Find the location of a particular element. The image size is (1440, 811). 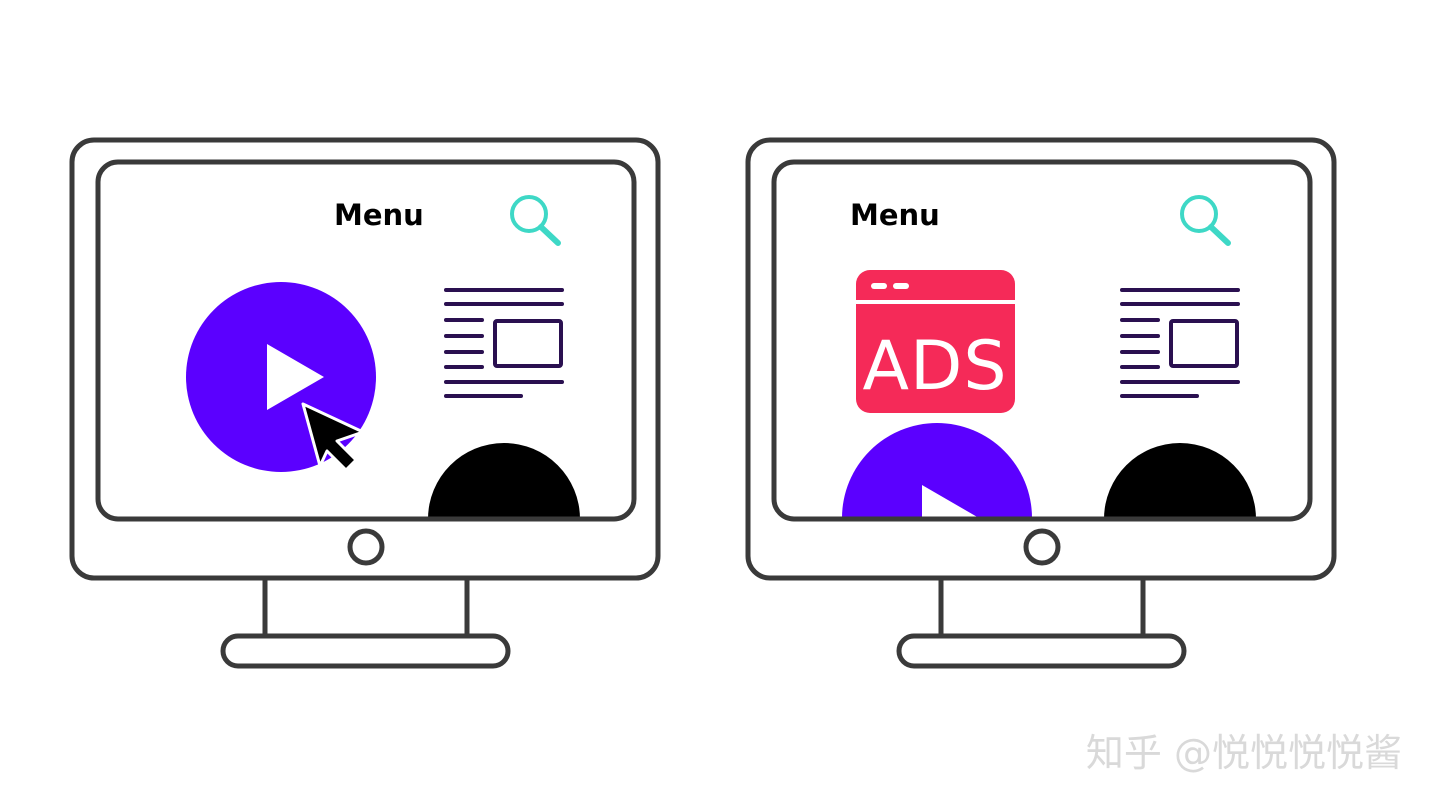

ads-icon: ADS is located at coordinates (935, 341).